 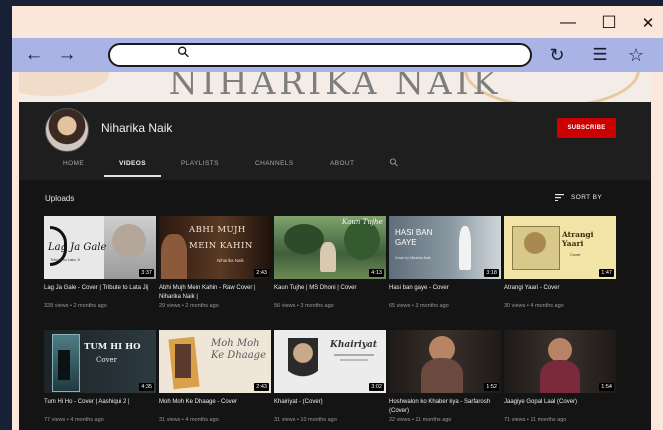 I want to click on thumbnail-title: ABHI MUJH MEIN KAHIN, so click(x=221, y=238).